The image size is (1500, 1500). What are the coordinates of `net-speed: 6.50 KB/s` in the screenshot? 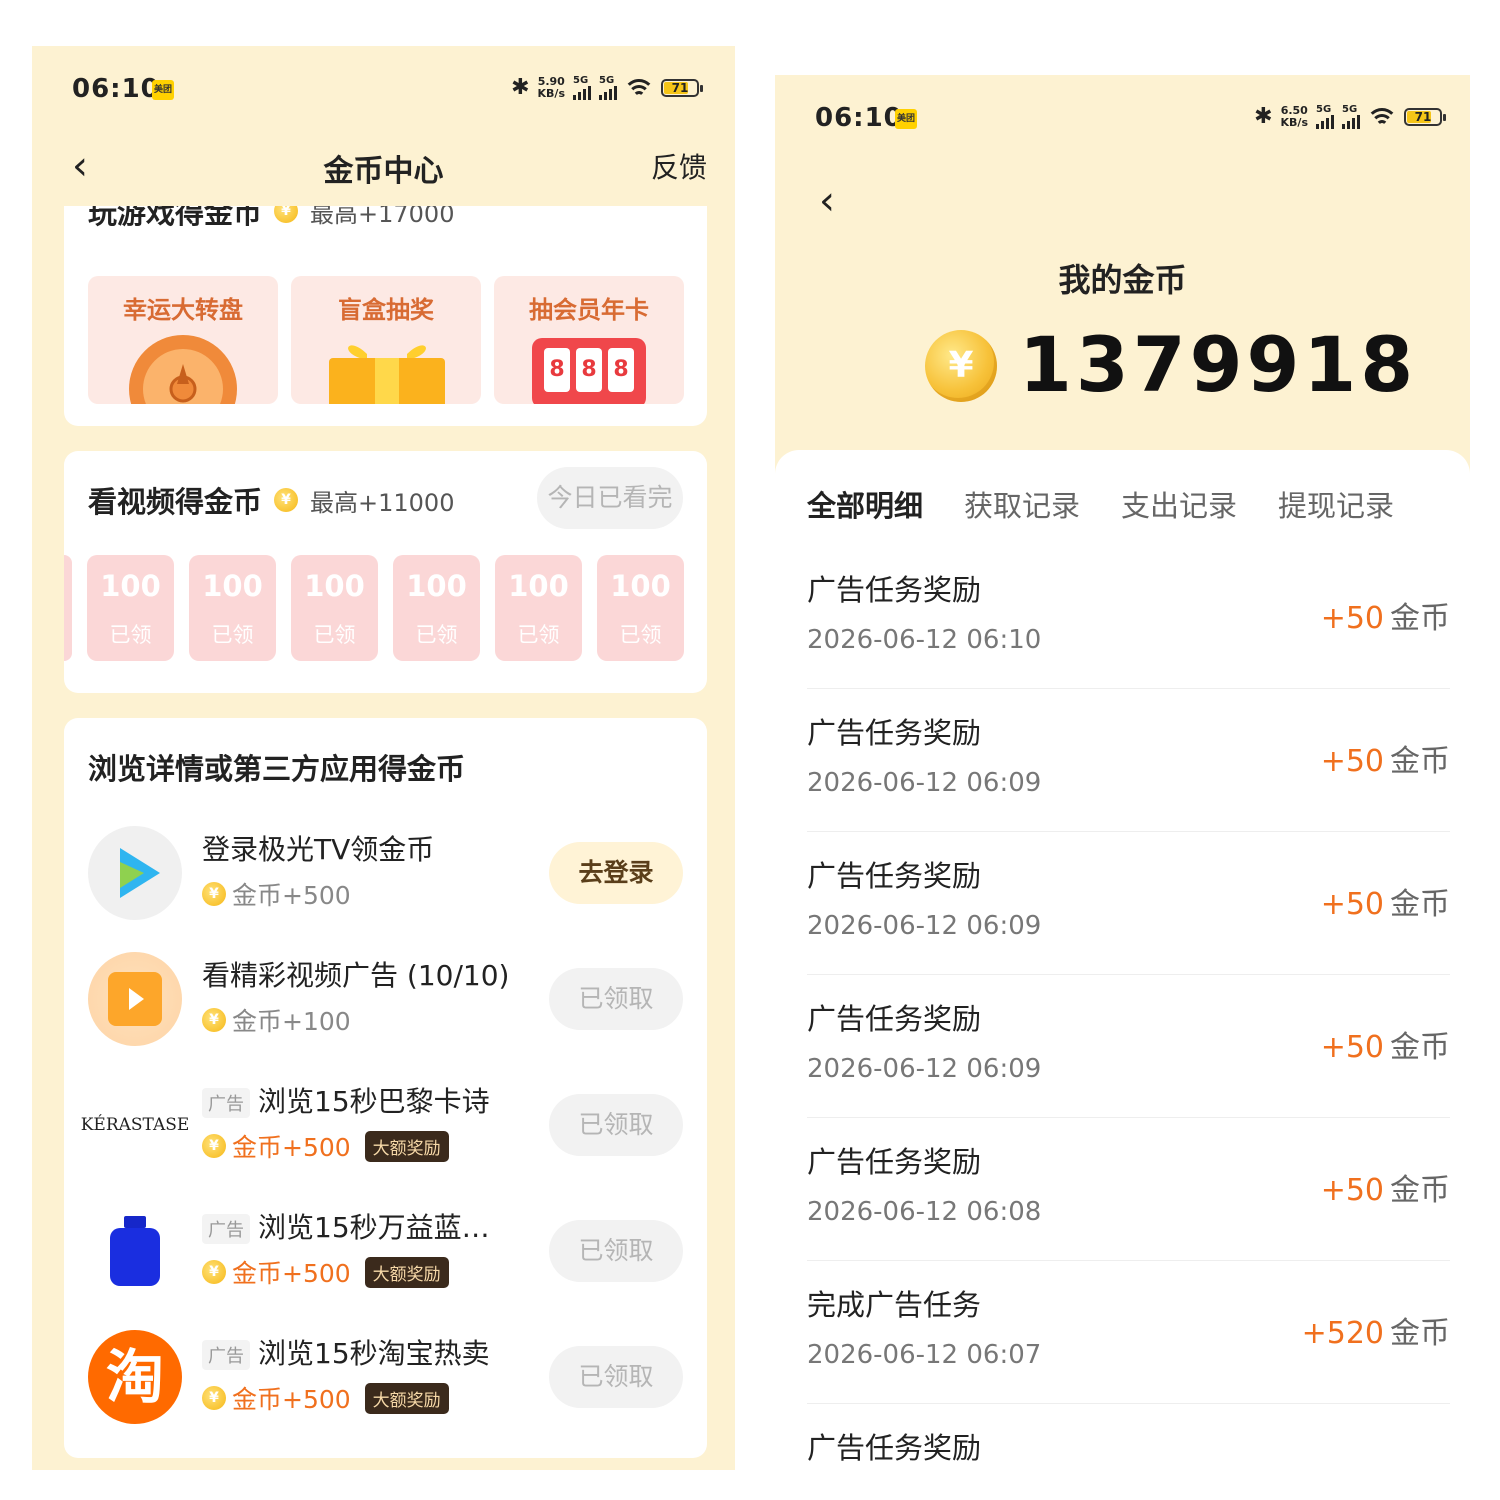 It's located at (1294, 116).